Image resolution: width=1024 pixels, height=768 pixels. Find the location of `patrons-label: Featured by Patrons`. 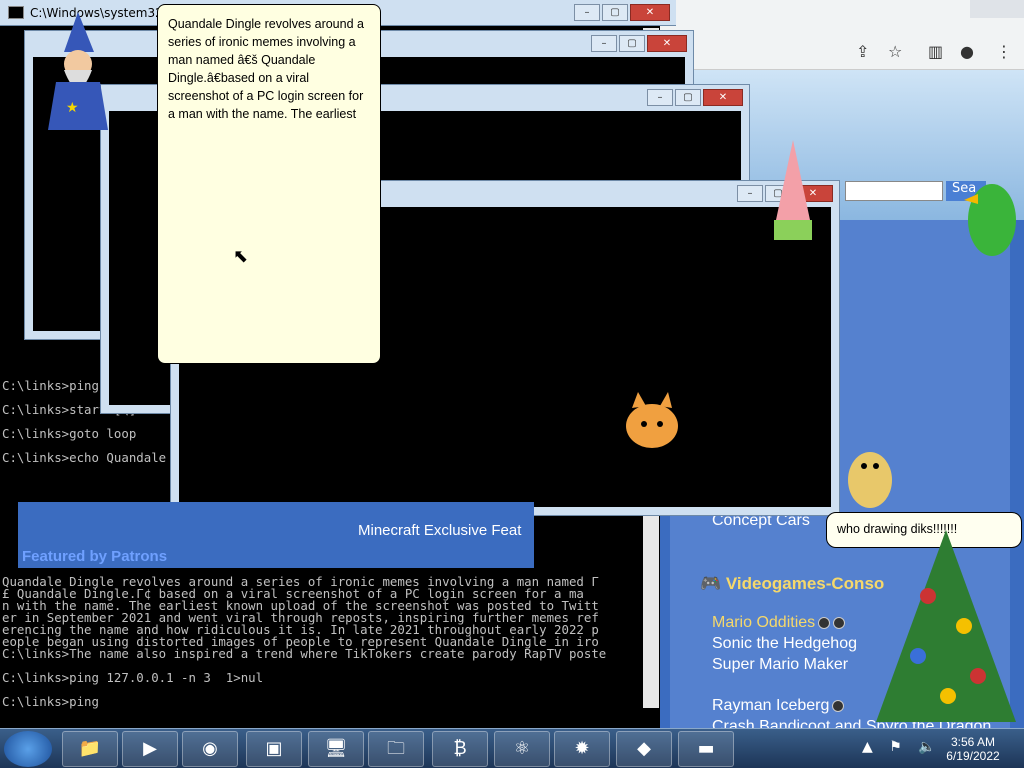

patrons-label: Featured by Patrons is located at coordinates (95, 556).